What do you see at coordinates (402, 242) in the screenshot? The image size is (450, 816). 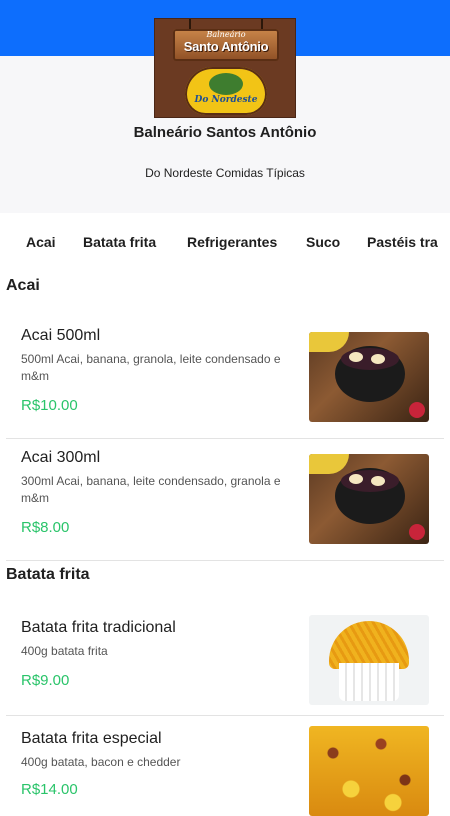 I see `tab-pasteis: Pastéis tra` at bounding box center [402, 242].